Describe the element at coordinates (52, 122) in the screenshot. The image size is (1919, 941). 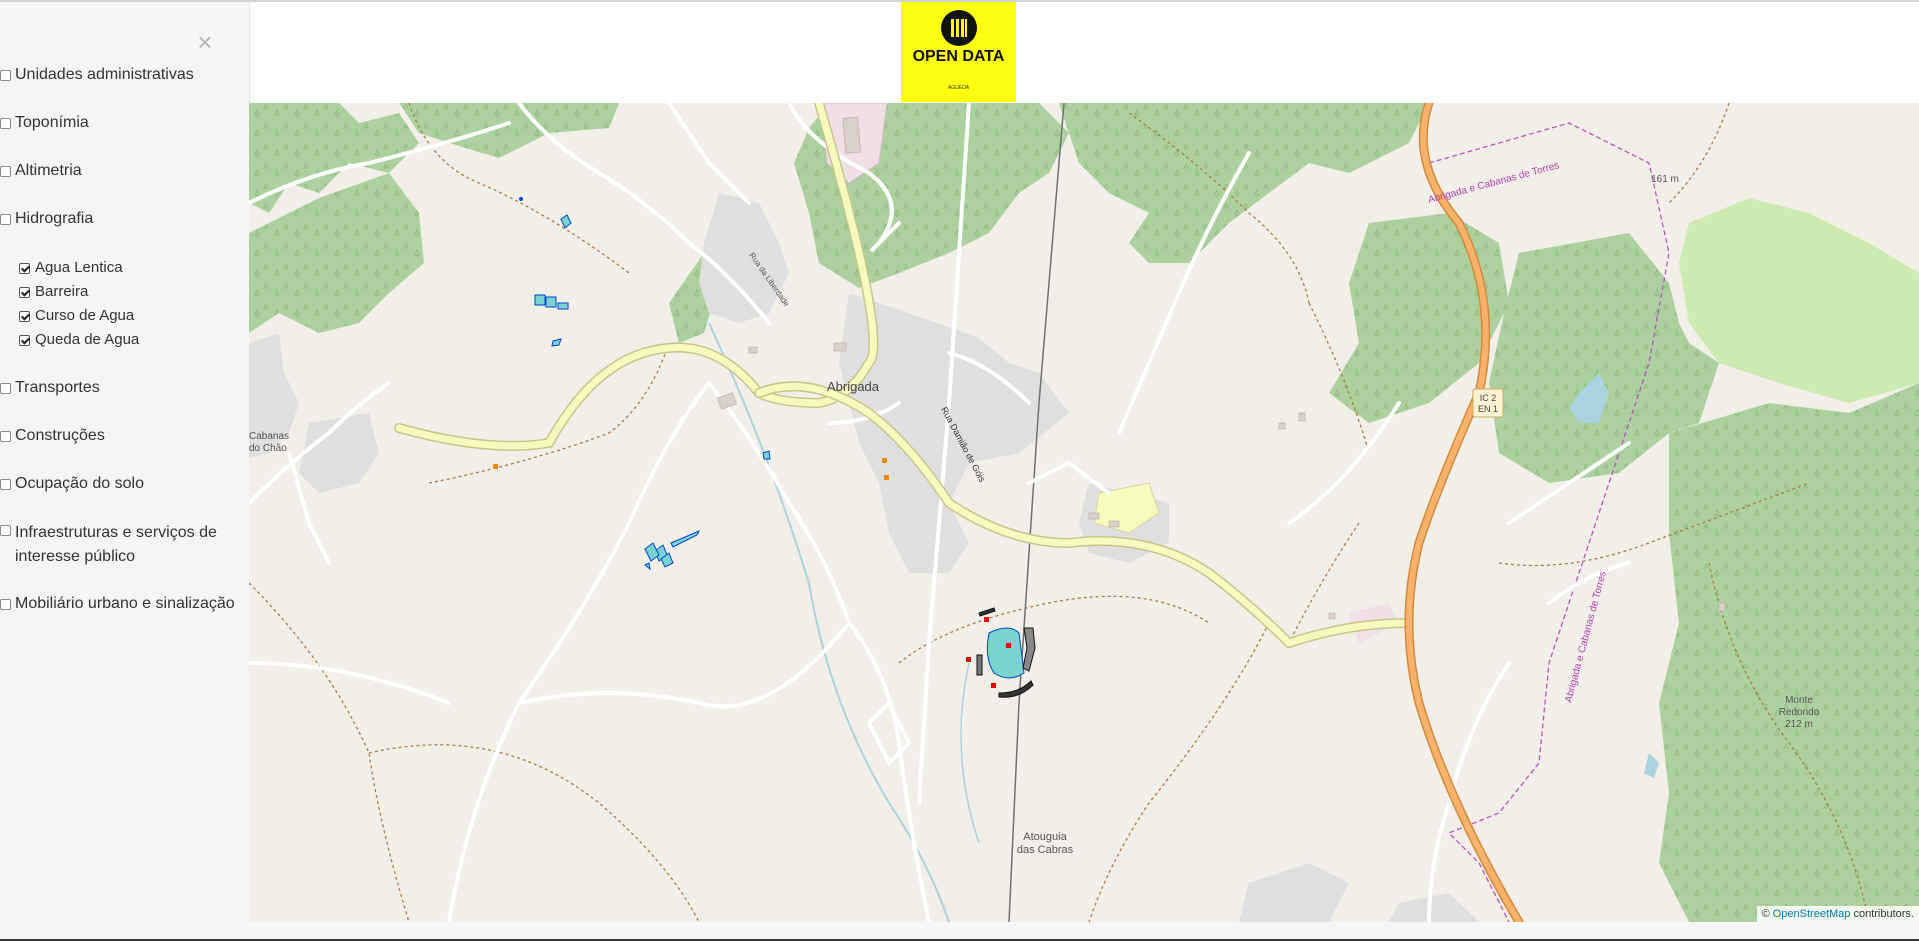
I see `layer-label: Toponímia` at that location.